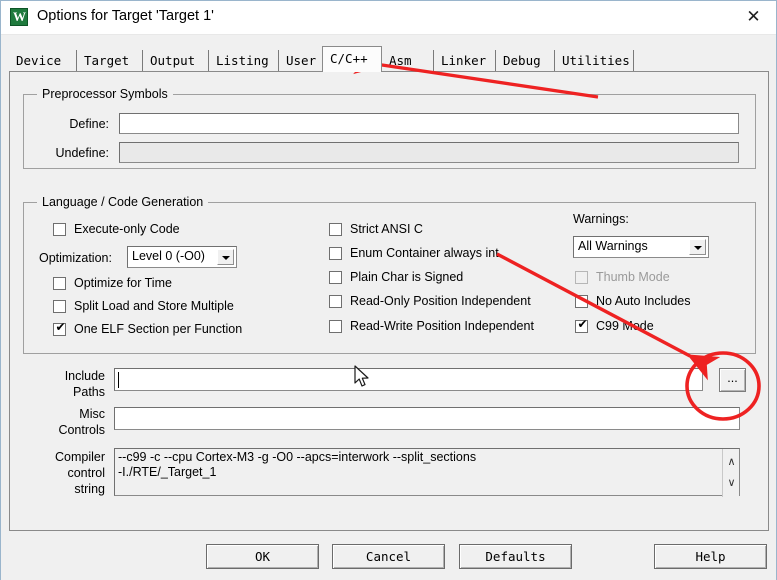  I want to click on checkbox-thumb-mode, so click(581, 277).